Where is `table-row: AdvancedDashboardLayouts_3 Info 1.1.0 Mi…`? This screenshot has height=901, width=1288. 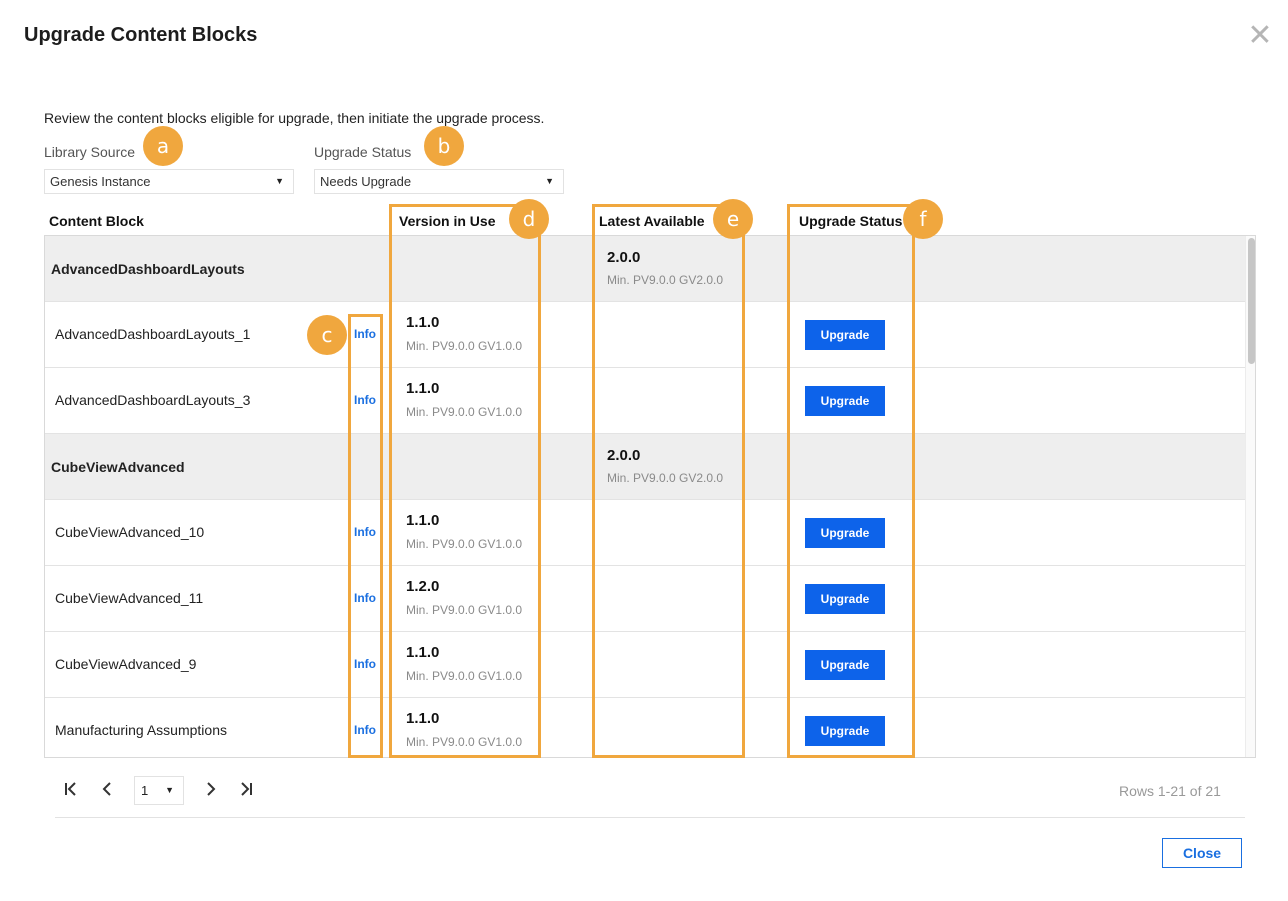
table-row: AdvancedDashboardLayouts_3 Info 1.1.0 Mi… is located at coordinates (645, 401).